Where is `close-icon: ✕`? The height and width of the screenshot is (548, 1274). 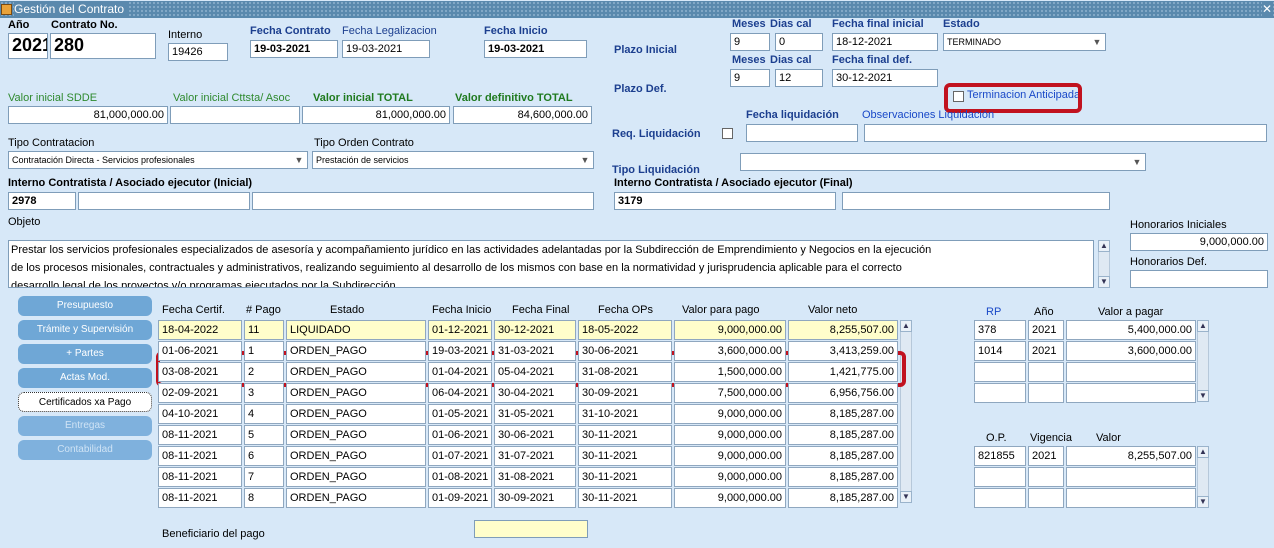 close-icon: ✕ is located at coordinates (1266, 9).